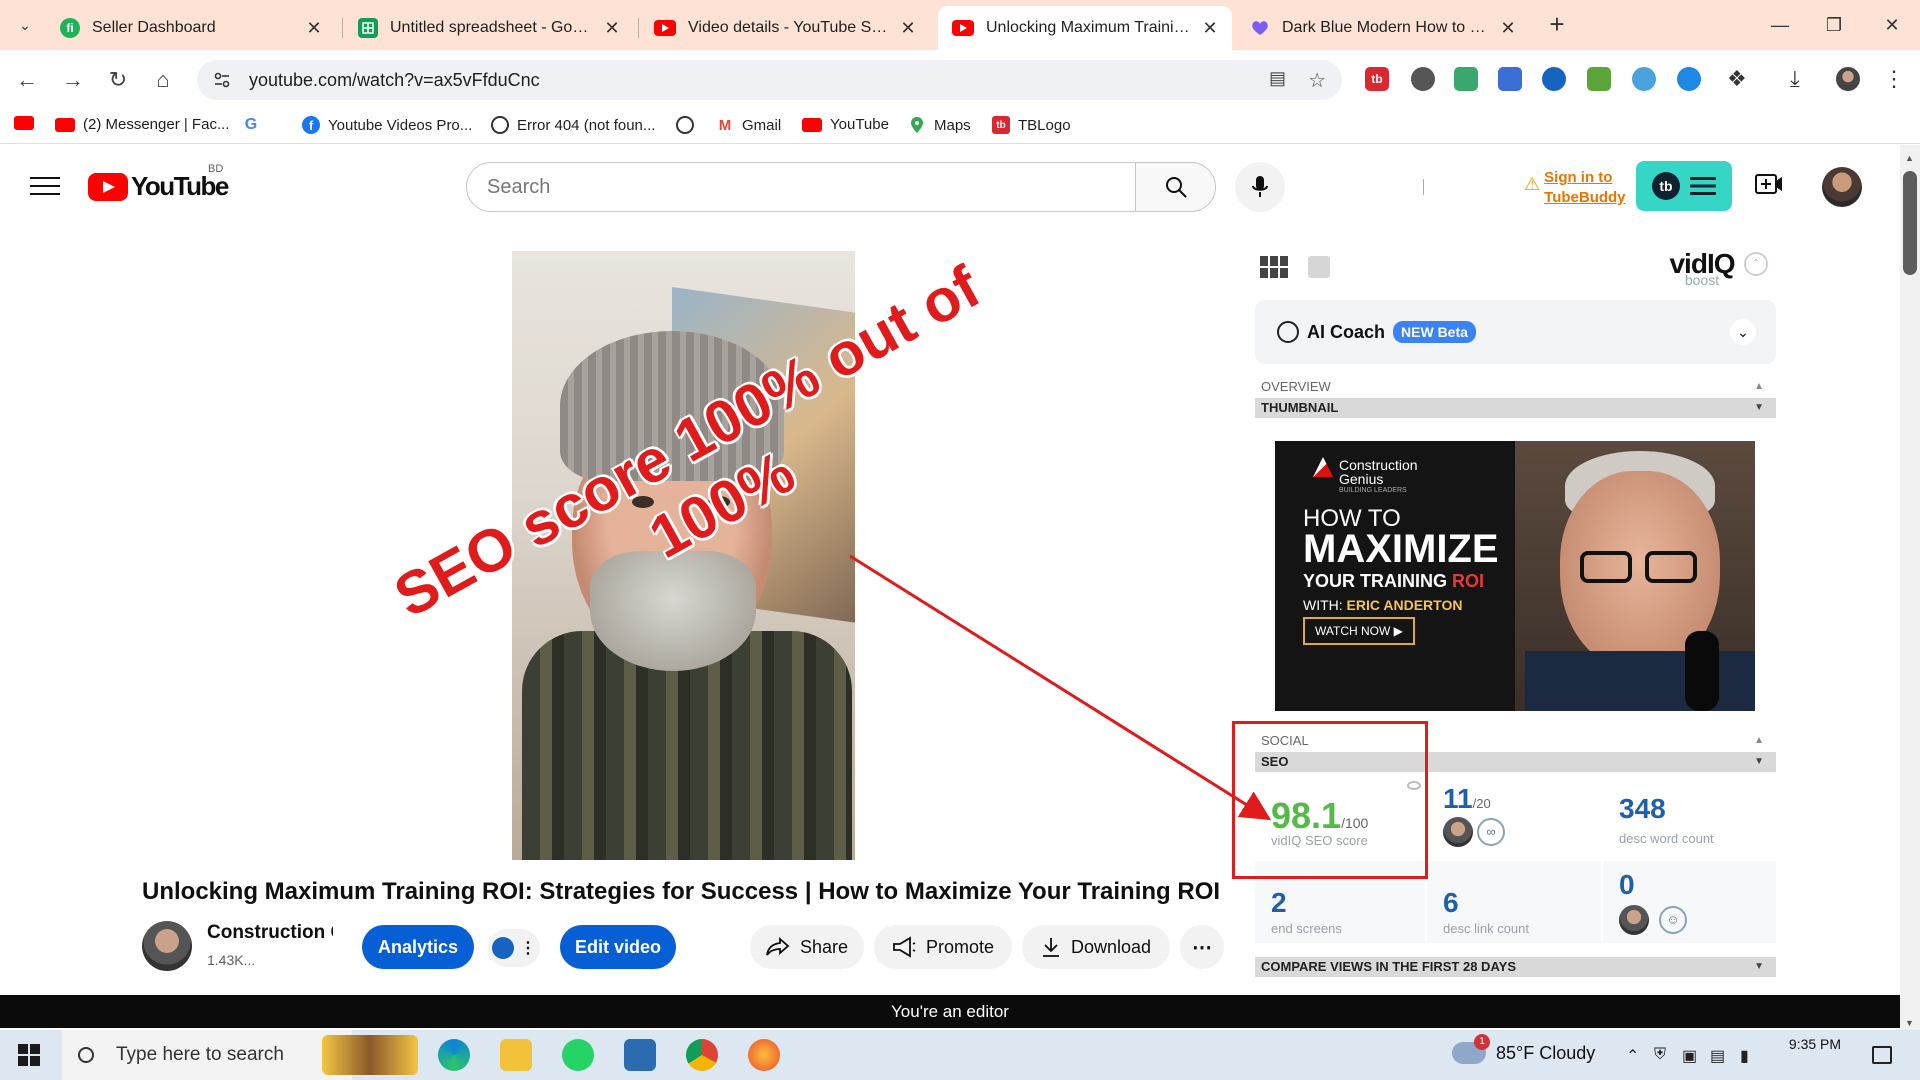  Describe the element at coordinates (489, 28) in the screenshot. I see `tab-spreadsheet: Untitled spreadsheet - Google Sheets ✕` at that location.